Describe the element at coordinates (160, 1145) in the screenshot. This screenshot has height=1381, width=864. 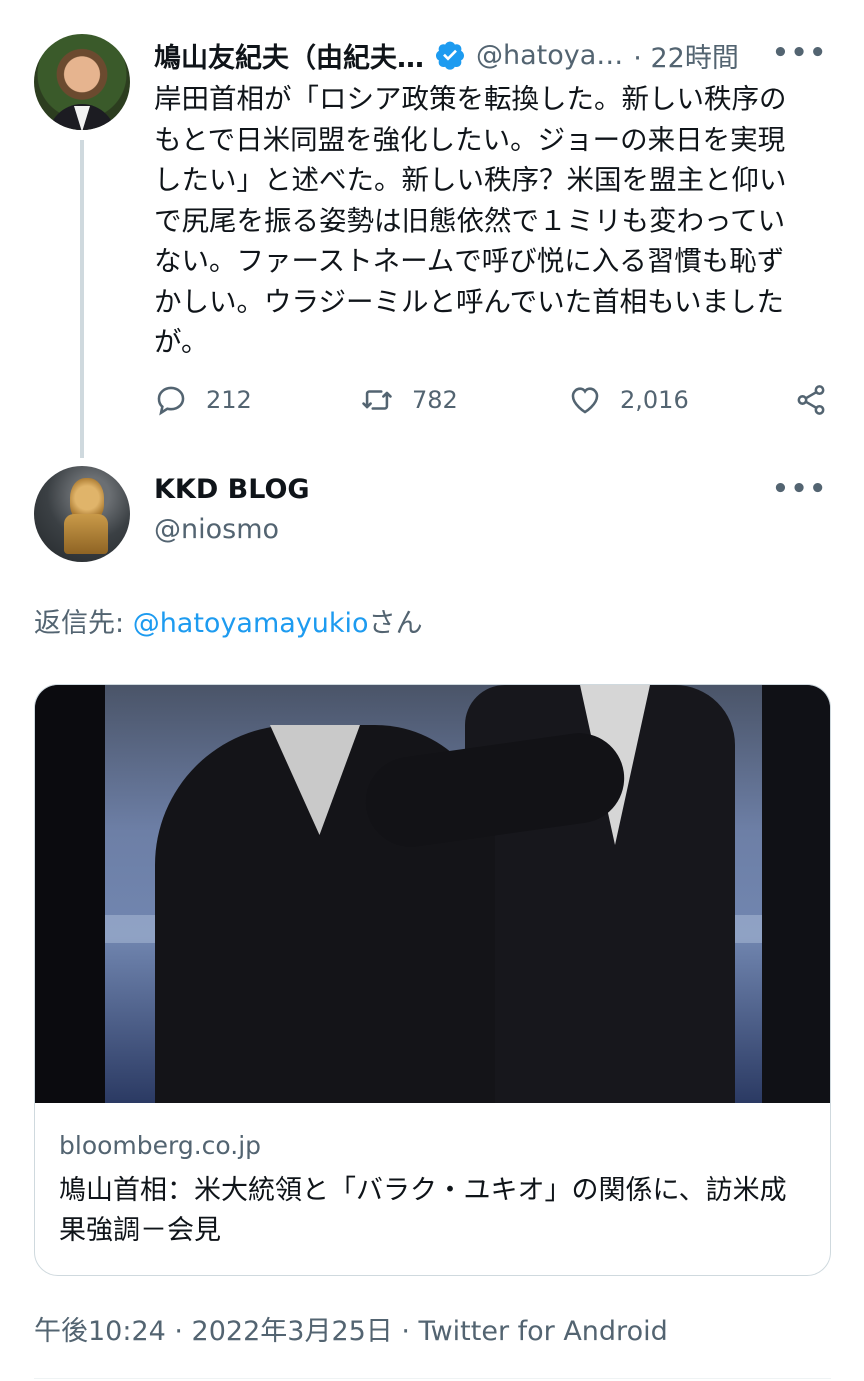
I see `card-domain: bloomberg.co.jp` at that location.